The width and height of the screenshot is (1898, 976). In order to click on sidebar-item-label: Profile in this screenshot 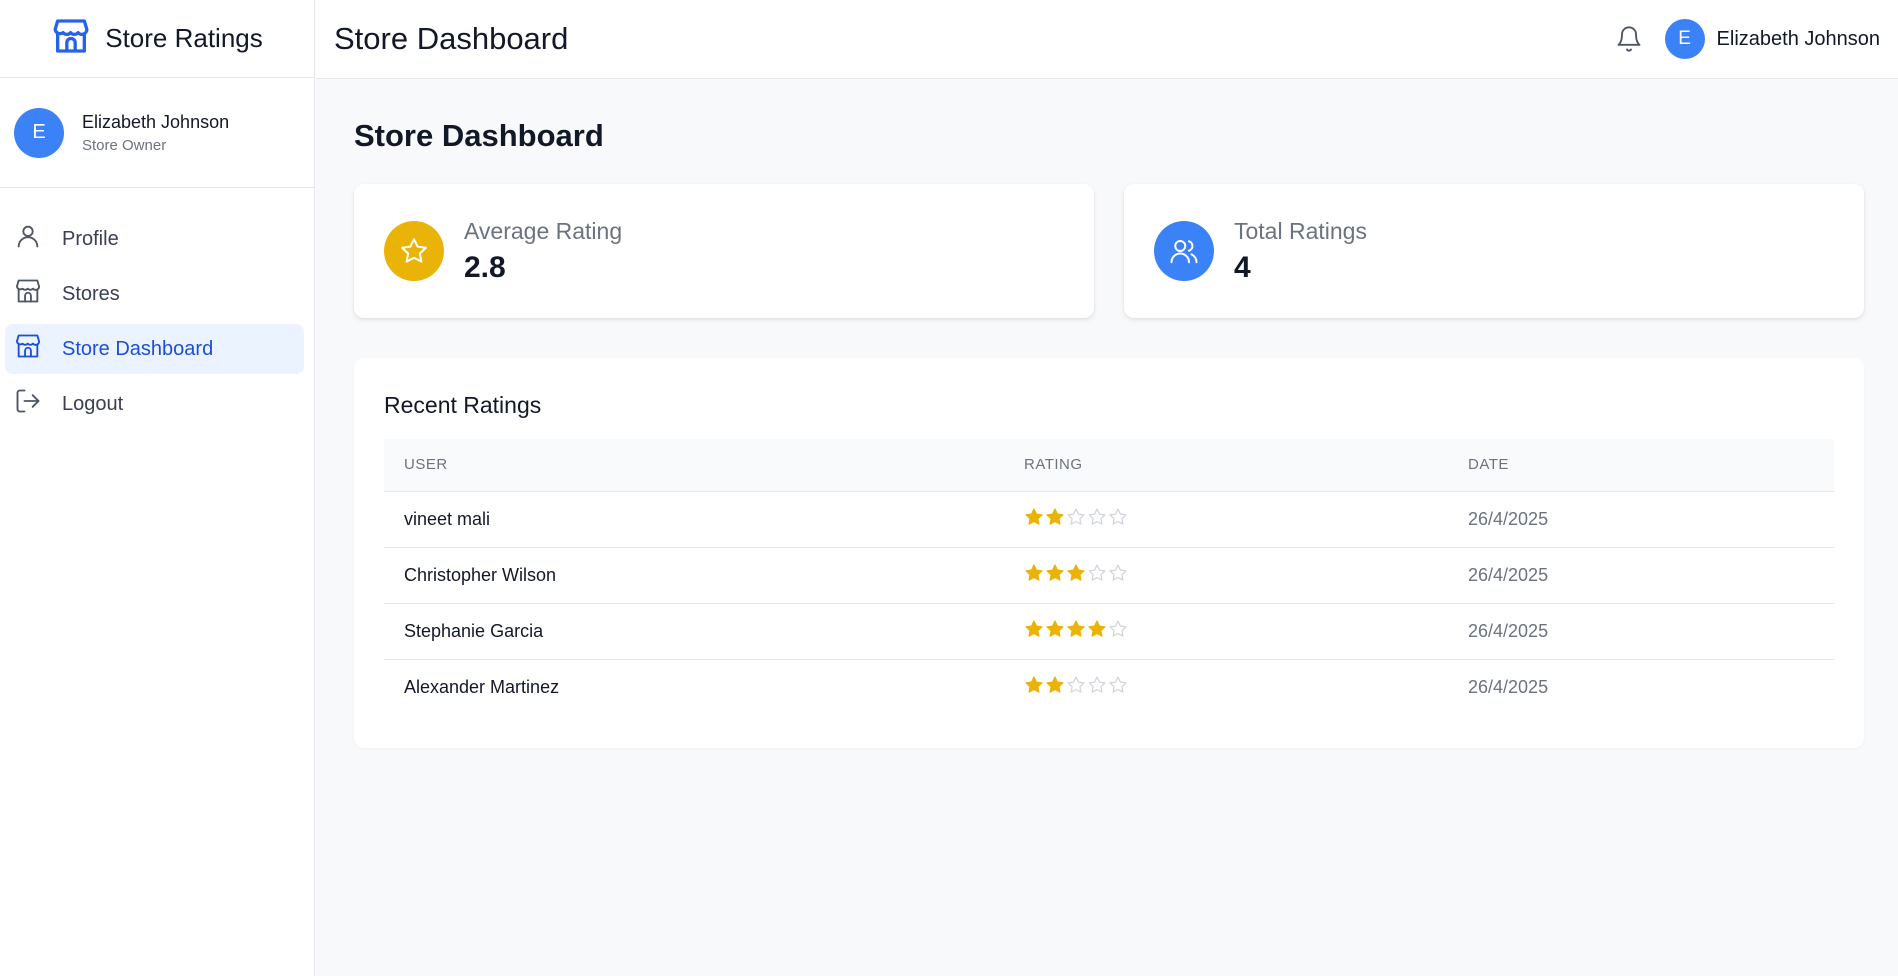, I will do `click(90, 238)`.